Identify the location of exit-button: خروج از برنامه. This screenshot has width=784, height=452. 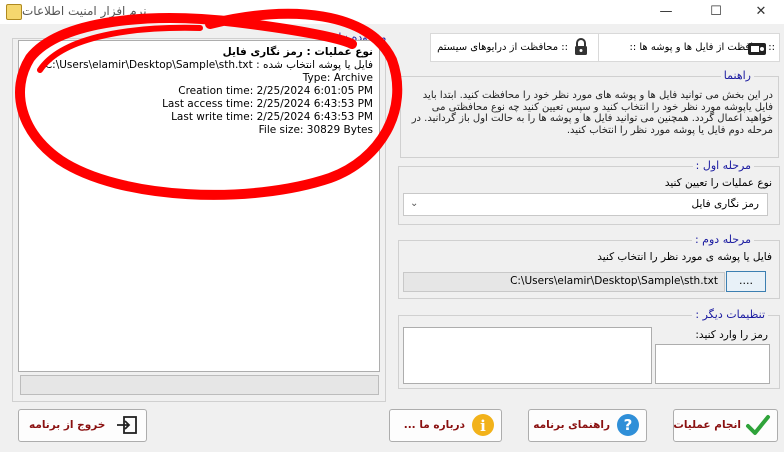
(82, 425).